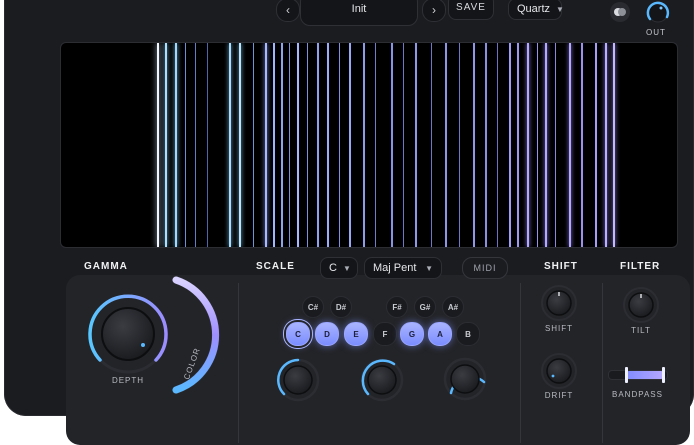 This screenshot has height=445, width=694. I want to click on key-label: F, so click(385, 334).